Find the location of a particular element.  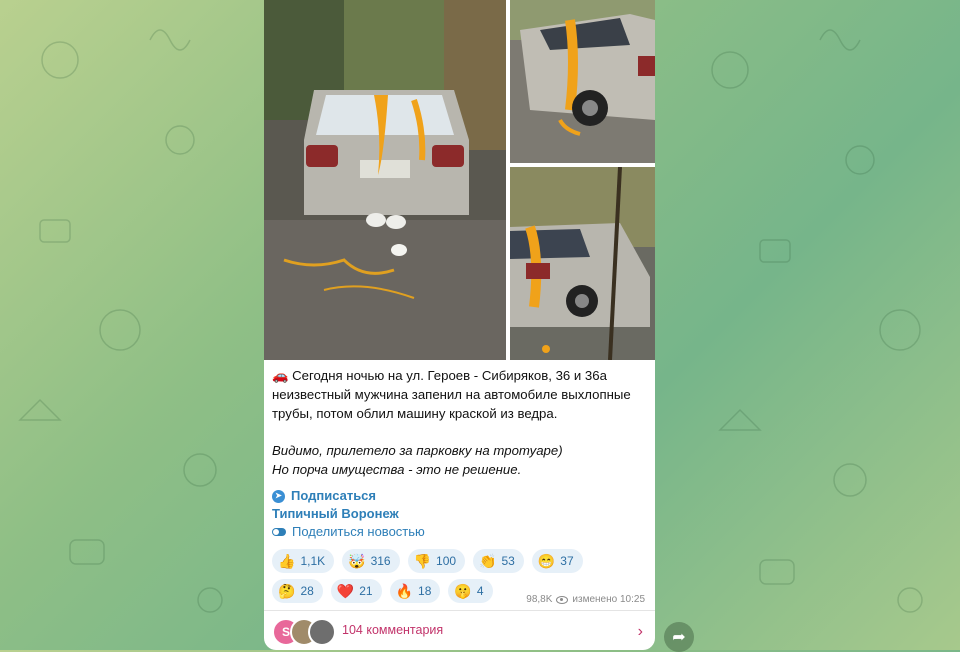

reaction-count: 18 is located at coordinates (425, 591).